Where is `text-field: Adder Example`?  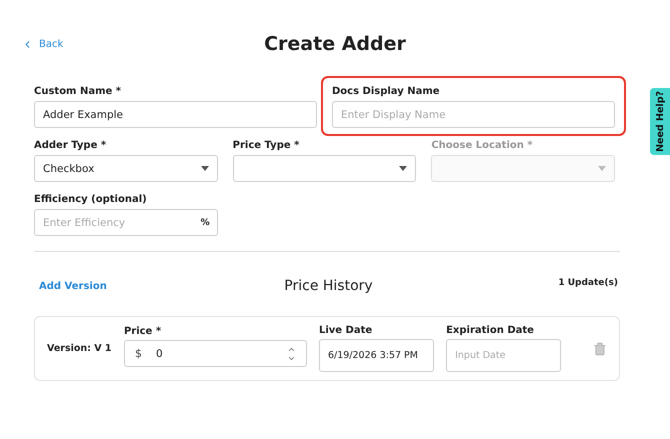 text-field: Adder Example is located at coordinates (175, 114).